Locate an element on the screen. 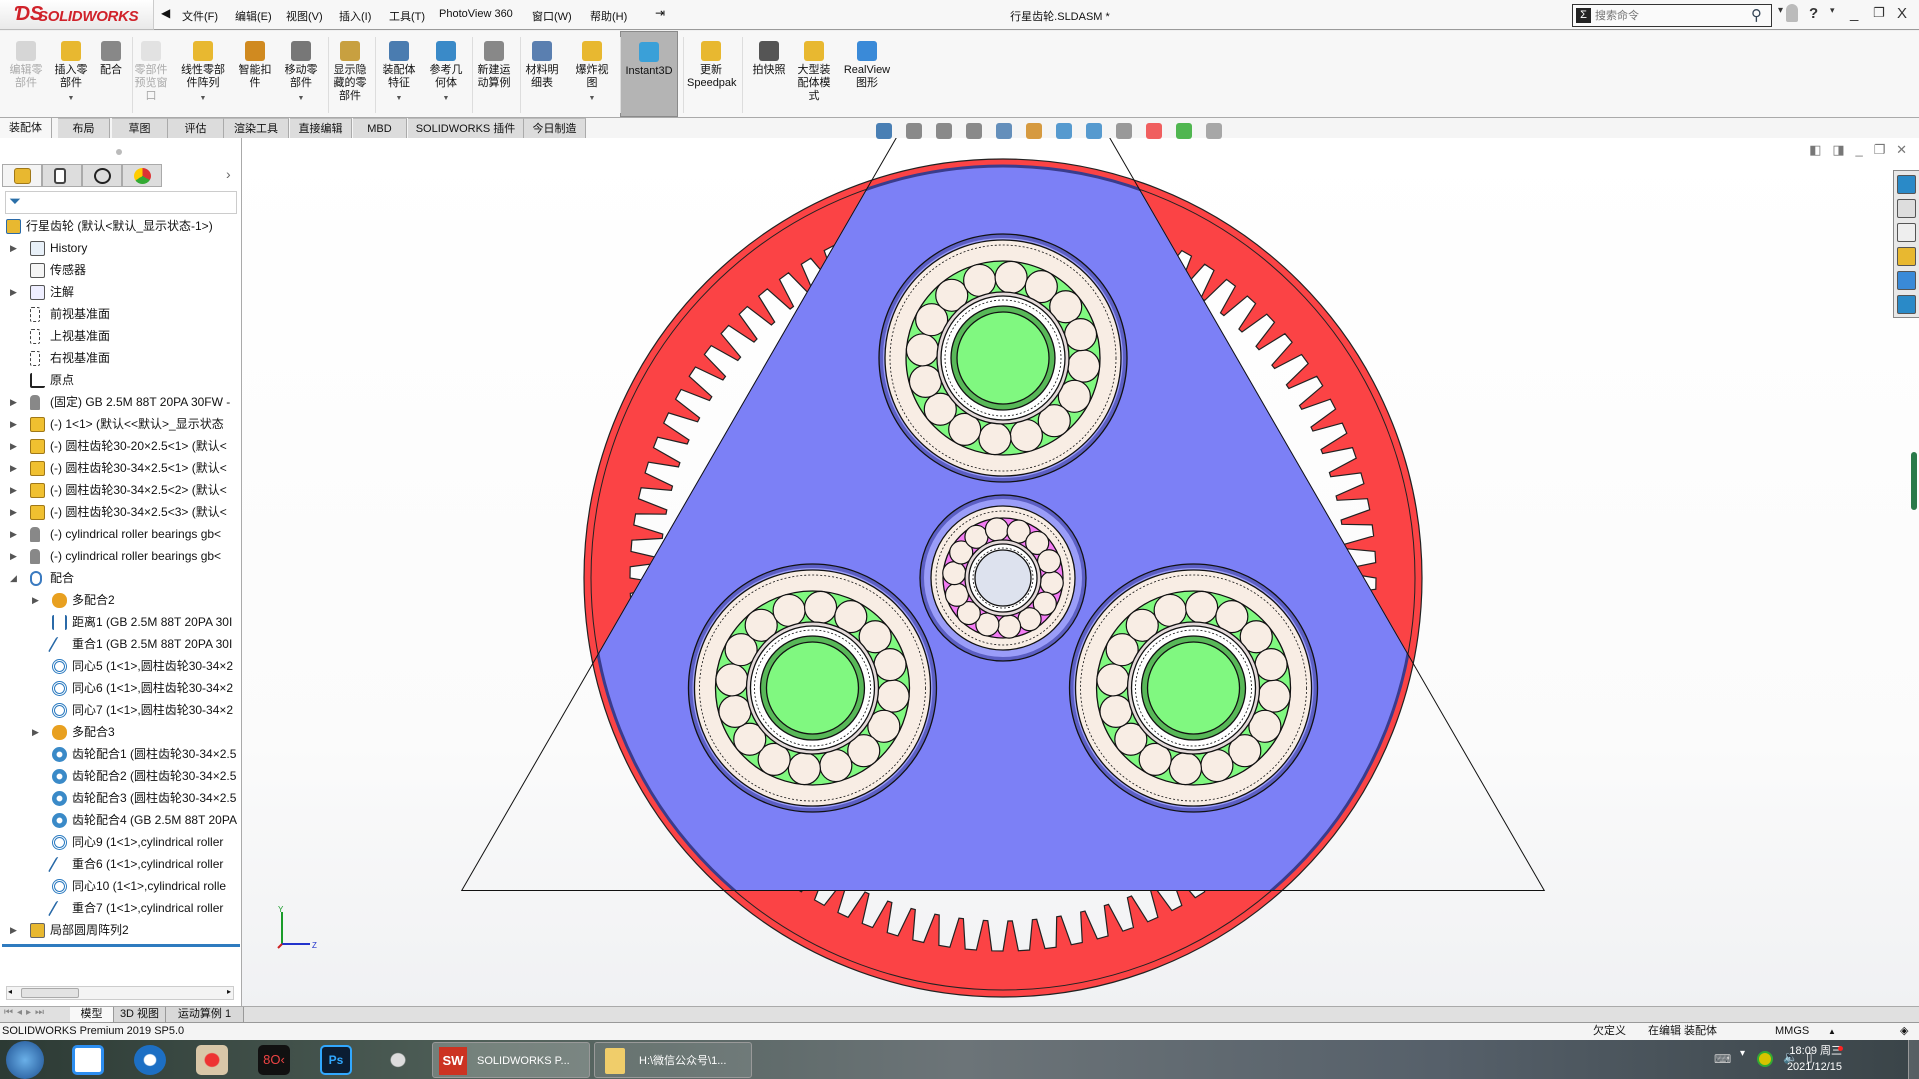 The width and height of the screenshot is (1919, 1079). previous-view-icon is located at coordinates (974, 131).